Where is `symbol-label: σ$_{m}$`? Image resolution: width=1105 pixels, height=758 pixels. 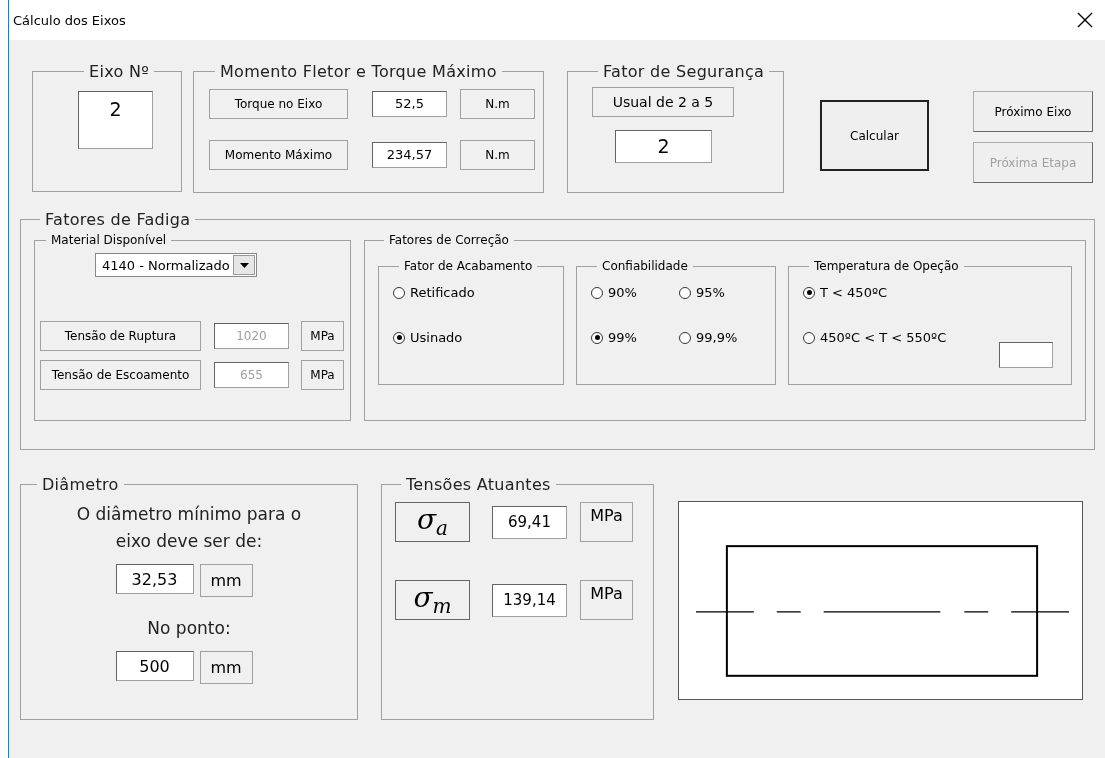 symbol-label: σ$_{m}$ is located at coordinates (432, 600).